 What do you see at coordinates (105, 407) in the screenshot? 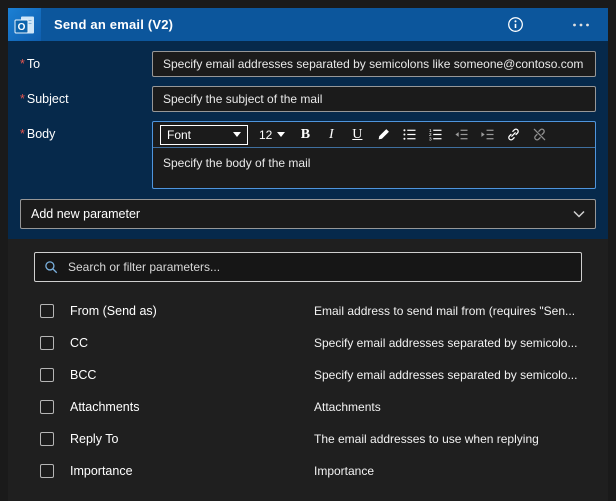
I see `parameter-name: Attachments` at bounding box center [105, 407].